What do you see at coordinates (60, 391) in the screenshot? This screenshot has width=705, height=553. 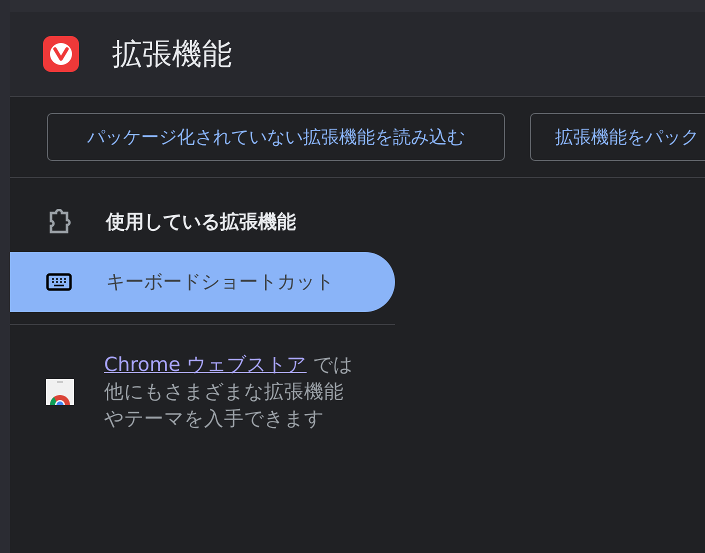 I see `store-icon` at bounding box center [60, 391].